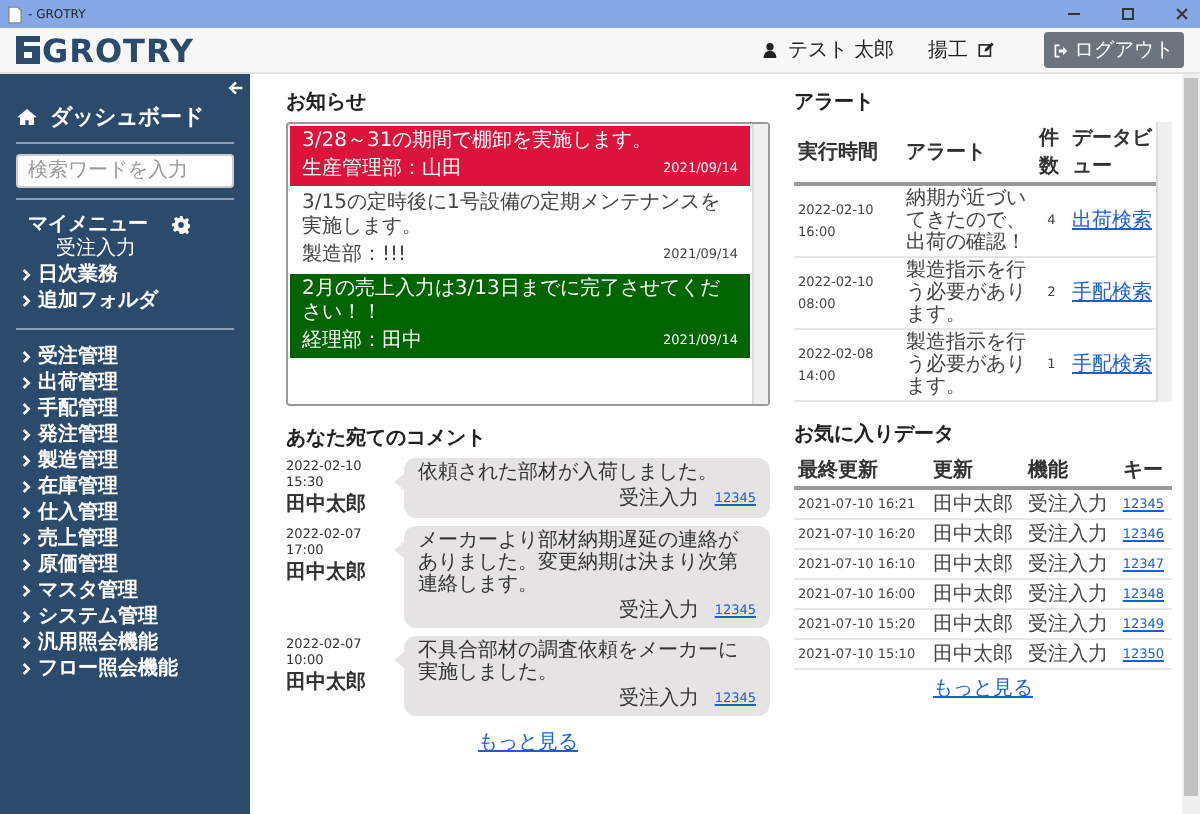 This screenshot has height=814, width=1200. What do you see at coordinates (78, 383) in the screenshot?
I see `menu-item: 出荷管理` at bounding box center [78, 383].